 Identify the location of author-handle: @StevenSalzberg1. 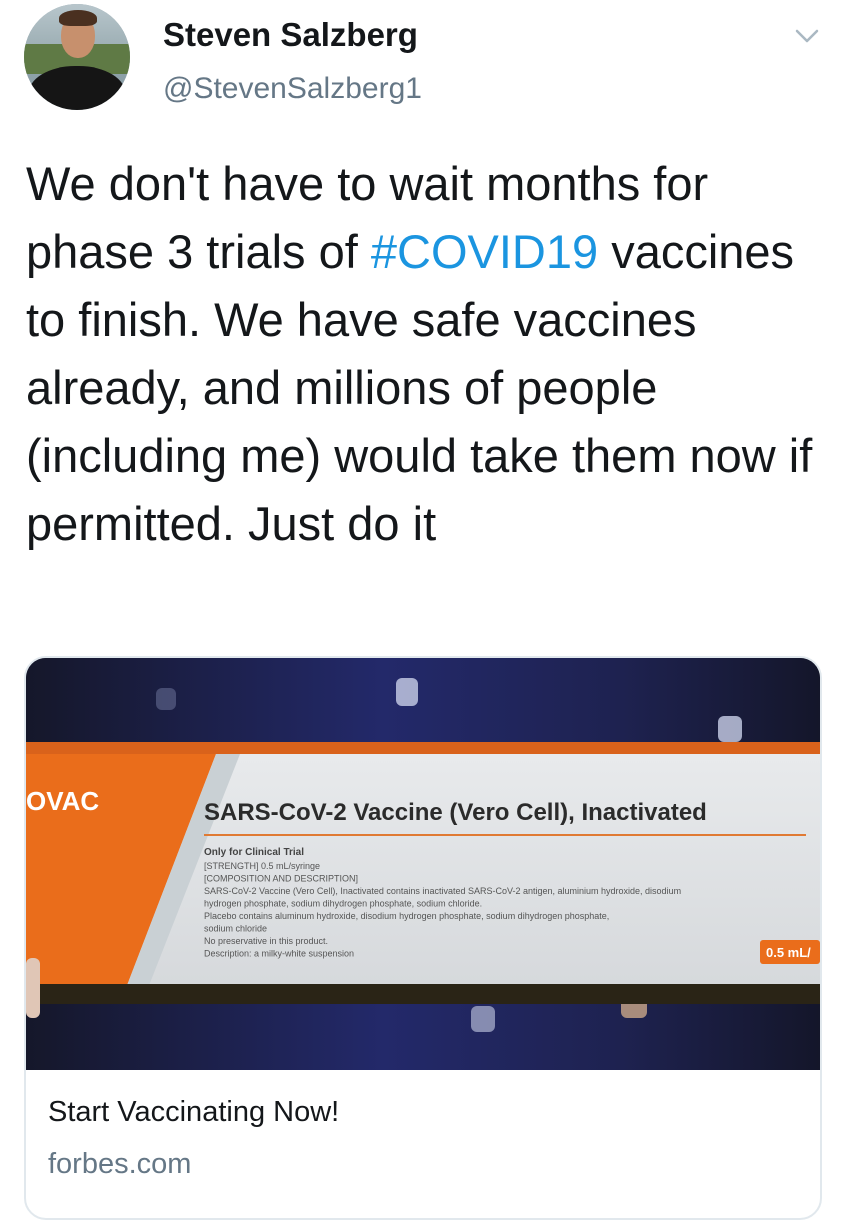
(292, 89).